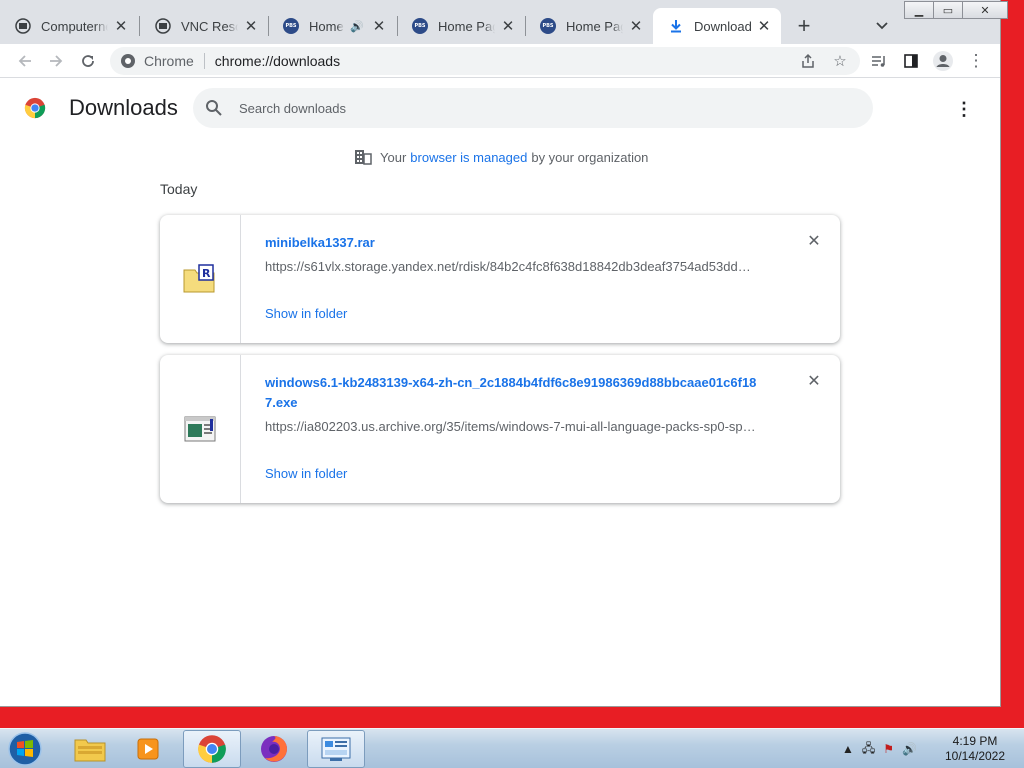 The width and height of the screenshot is (1024, 768). Describe the element at coordinates (468, 157) in the screenshot. I see `managed-link: browser is managed` at that location.